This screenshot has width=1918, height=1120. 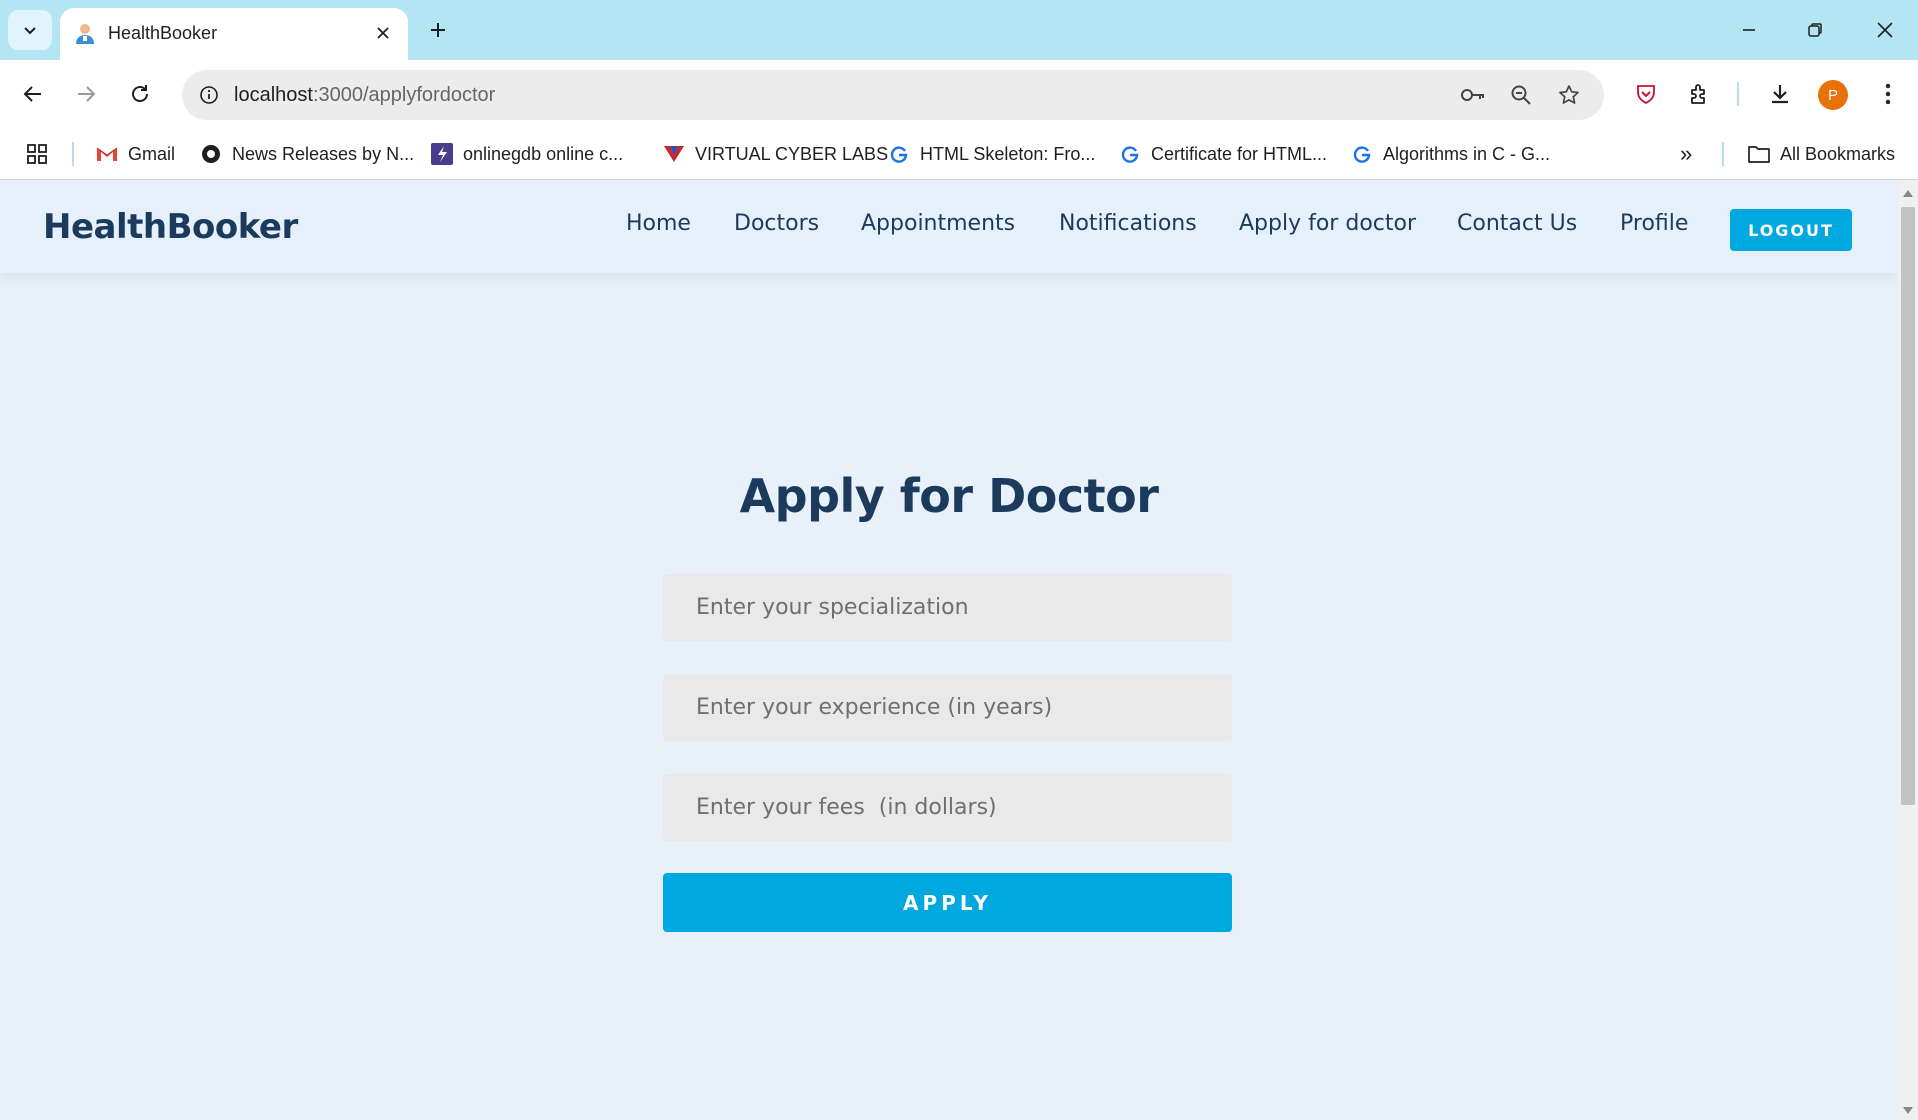 I want to click on forward-button, so click(x=86, y=94).